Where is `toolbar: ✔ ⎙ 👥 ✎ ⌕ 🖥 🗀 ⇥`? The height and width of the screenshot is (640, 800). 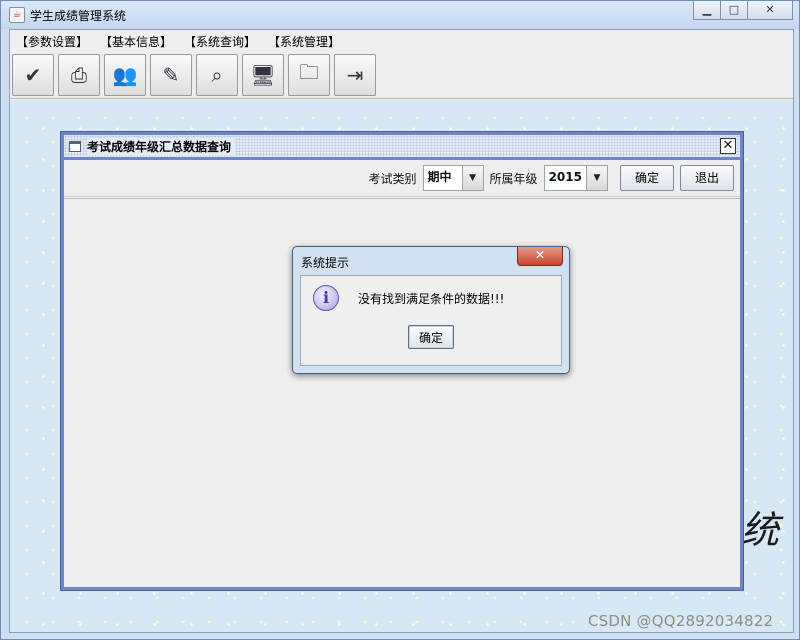
toolbar: ✔ ⎙ 👥 ✎ ⌕ 🖥 🗀 ⇥ is located at coordinates (401, 75).